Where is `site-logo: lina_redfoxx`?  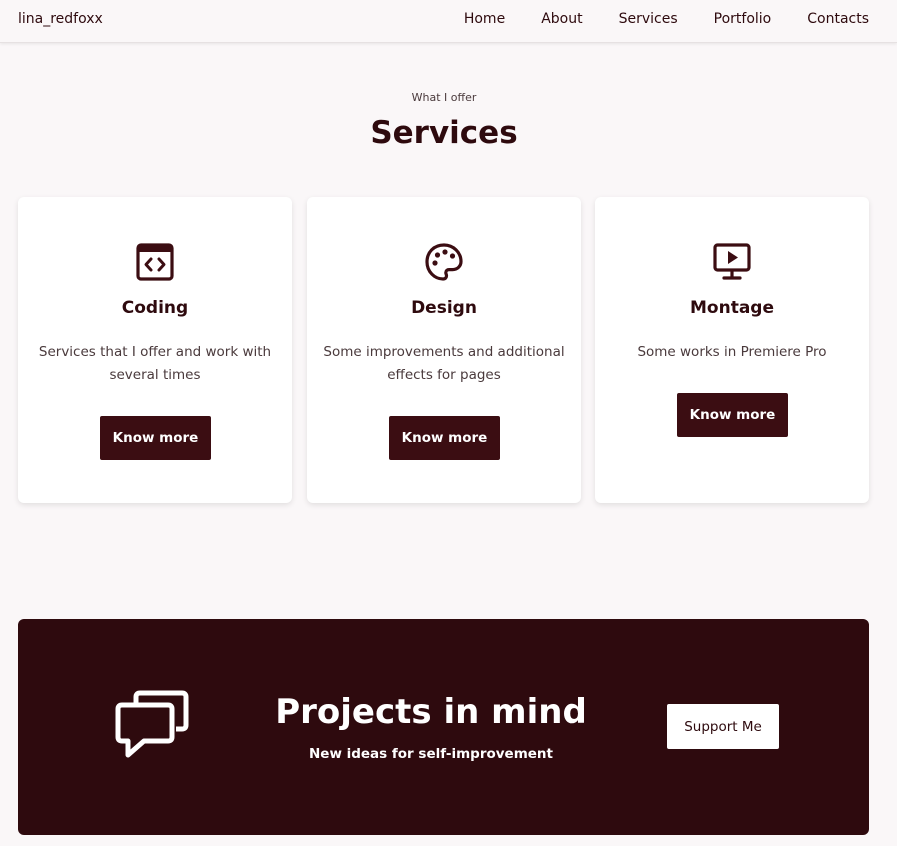
site-logo: lina_redfoxx is located at coordinates (60, 19).